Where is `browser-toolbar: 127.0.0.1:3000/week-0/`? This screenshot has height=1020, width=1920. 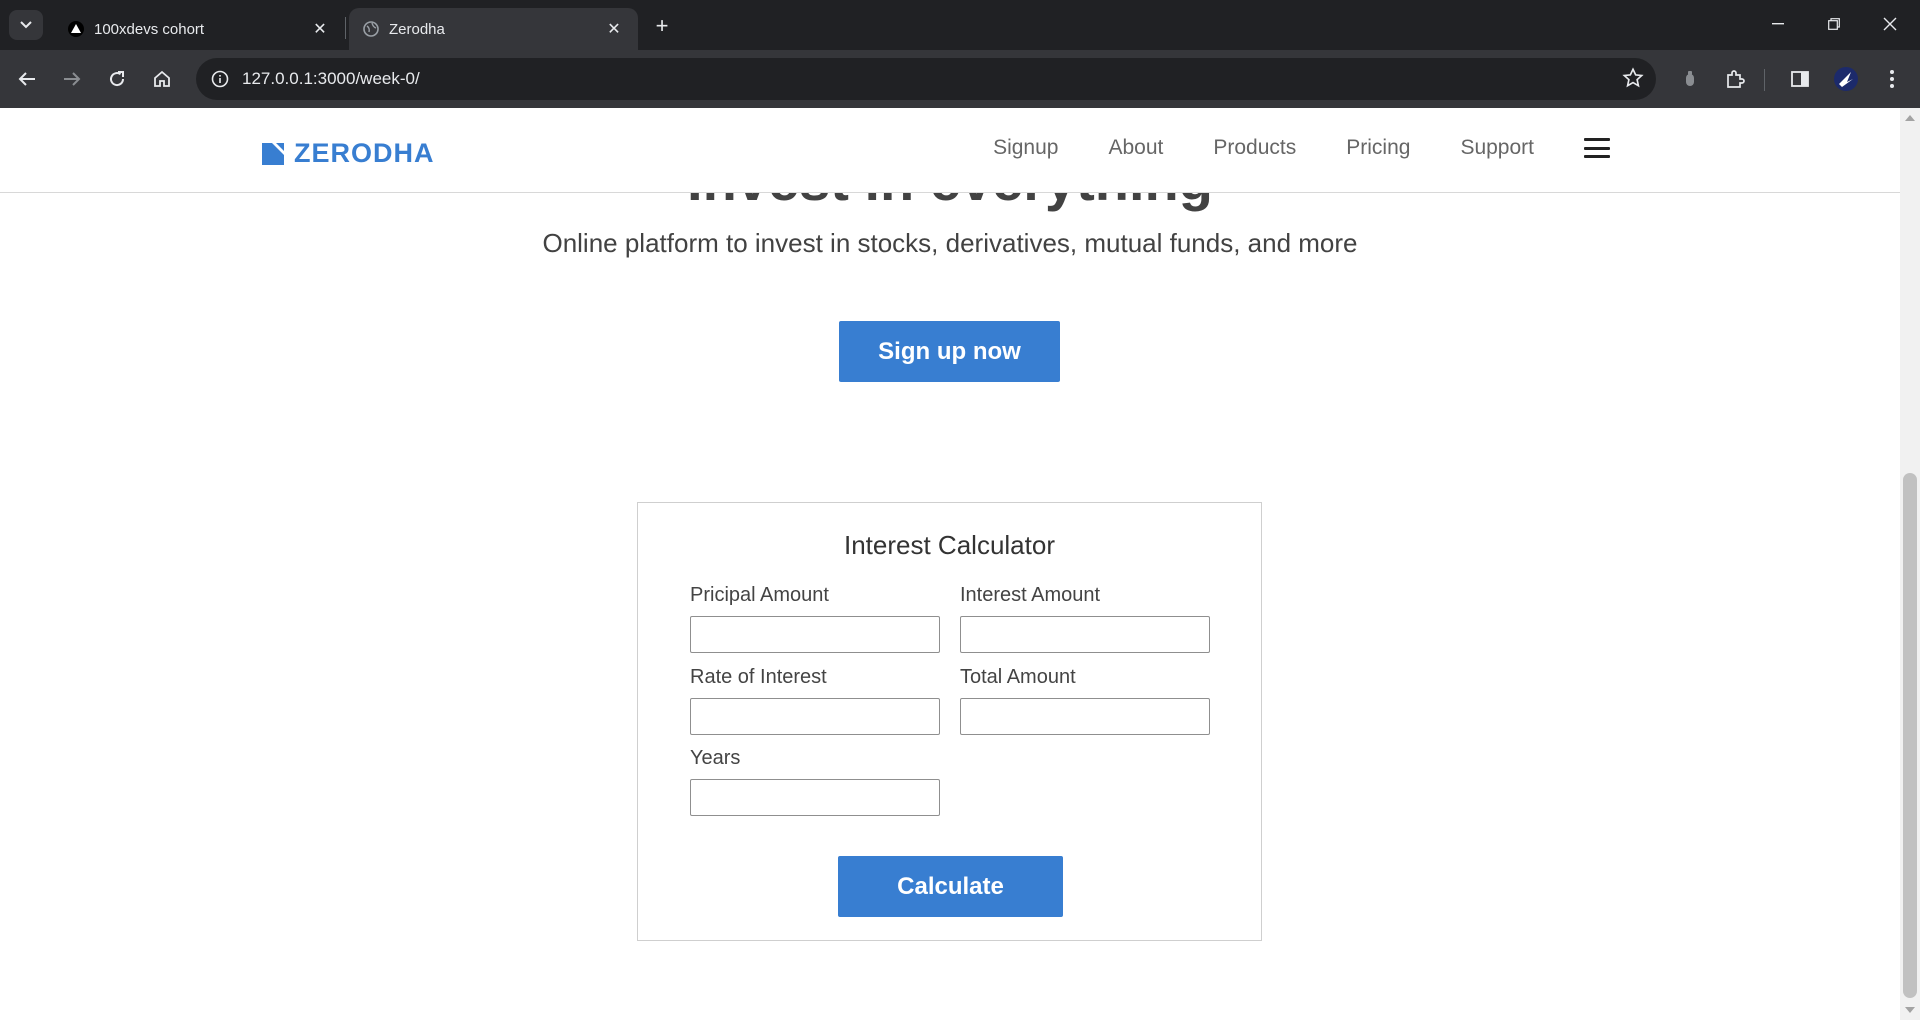 browser-toolbar: 127.0.0.1:3000/week-0/ is located at coordinates (960, 79).